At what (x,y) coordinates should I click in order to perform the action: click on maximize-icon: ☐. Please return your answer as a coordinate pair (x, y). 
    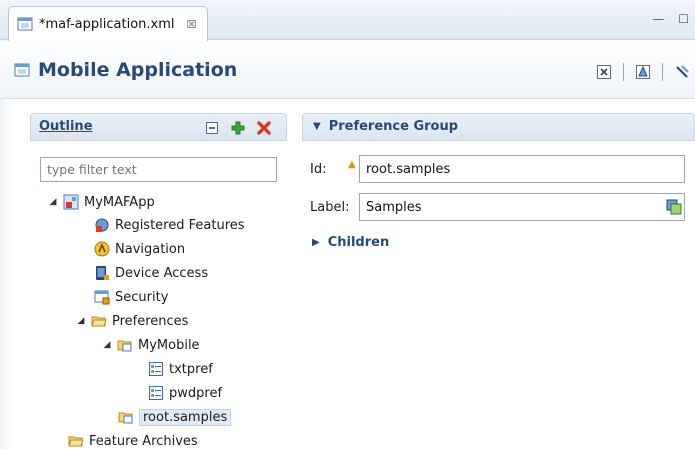
    Looking at the image, I should click on (683, 19).